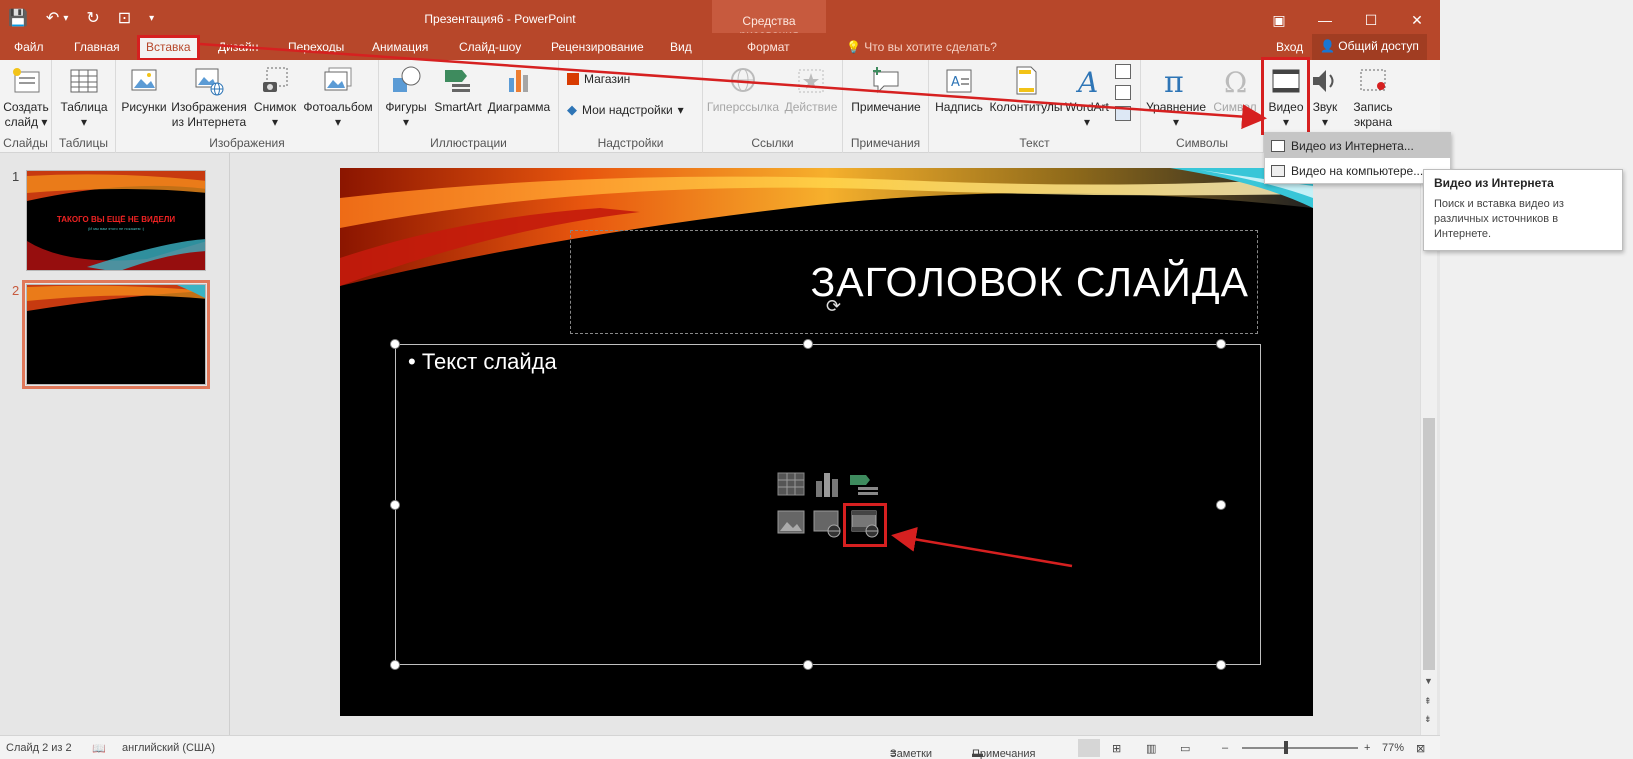 Image resolution: width=1633 pixels, height=759 pixels. I want to click on store-button: Магазин, so click(598, 79).